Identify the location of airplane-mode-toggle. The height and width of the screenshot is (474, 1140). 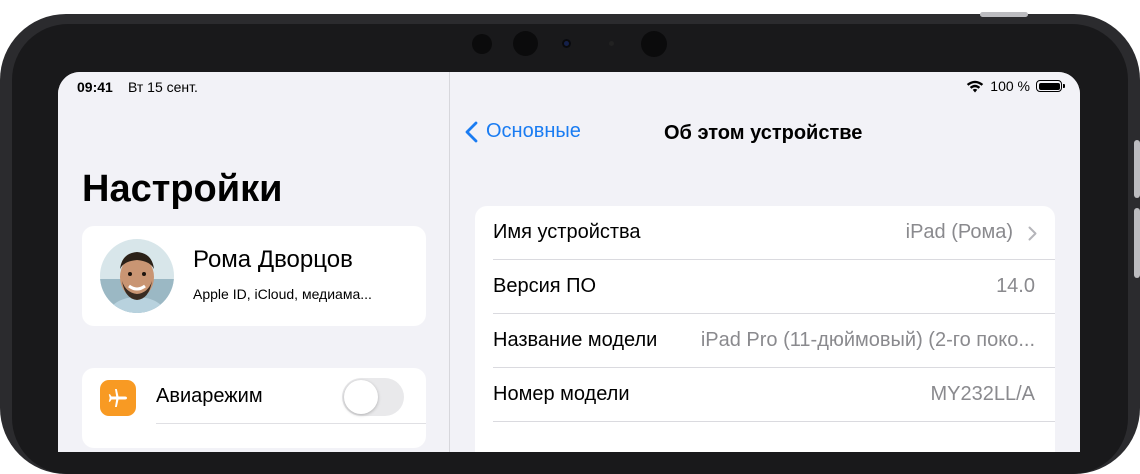
(373, 397).